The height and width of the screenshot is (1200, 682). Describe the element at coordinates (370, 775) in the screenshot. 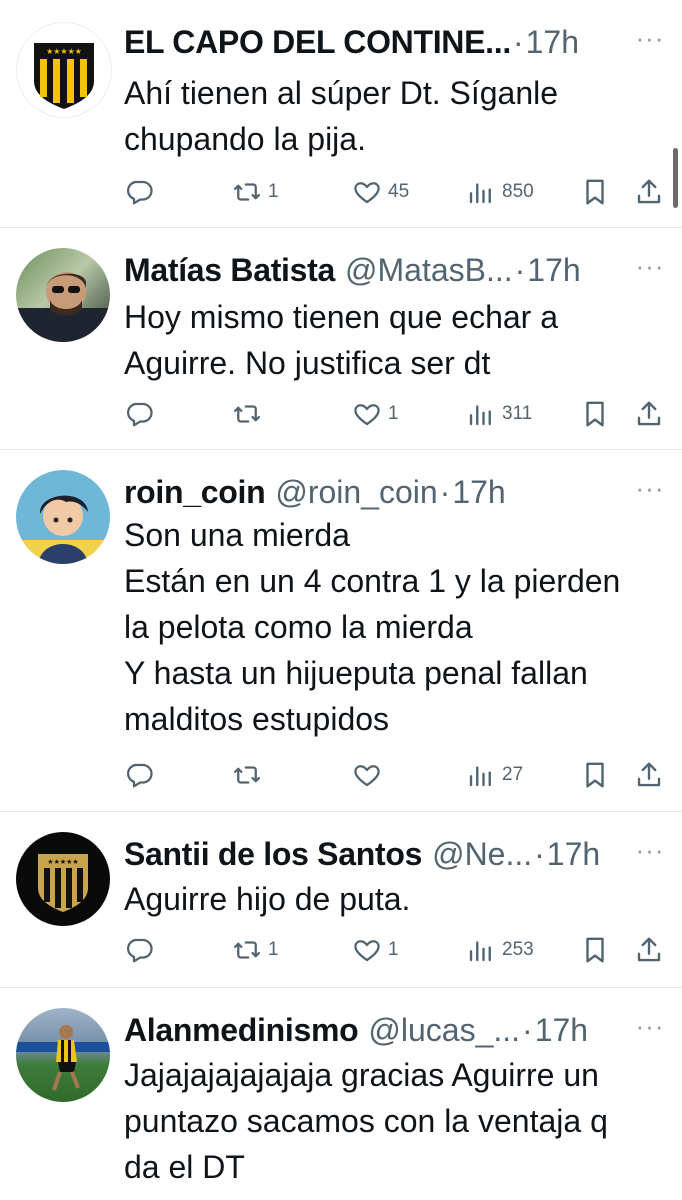

I see `like-button` at that location.